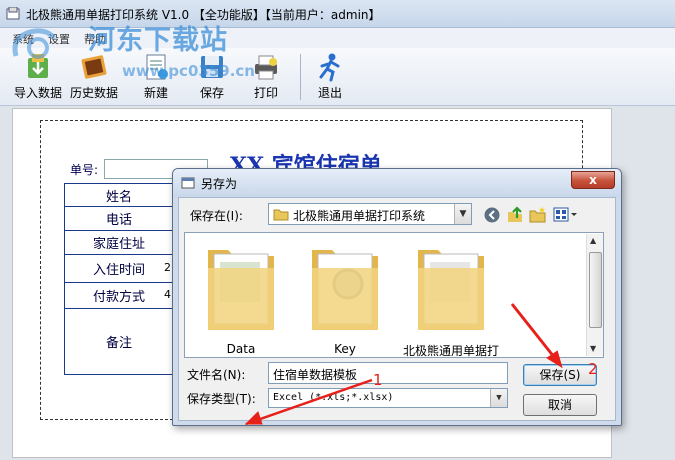 This screenshot has height=460, width=675. What do you see at coordinates (538, 215) in the screenshot?
I see `new-folder-icon` at bounding box center [538, 215].